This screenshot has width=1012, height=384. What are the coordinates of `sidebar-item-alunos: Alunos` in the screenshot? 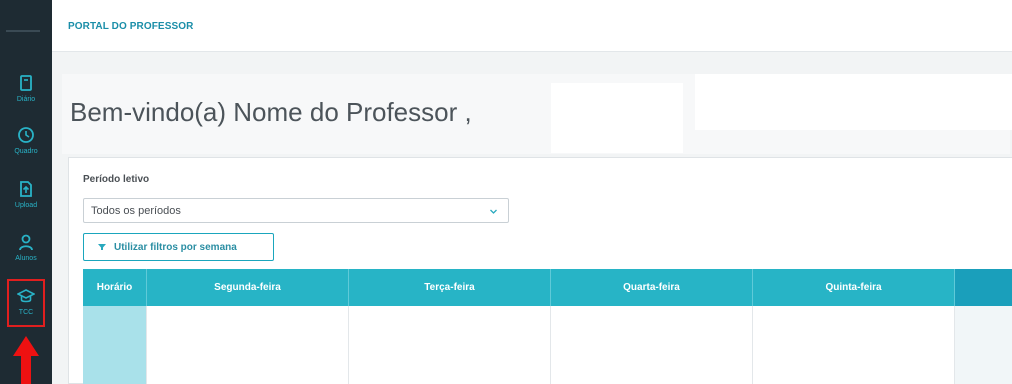 It's located at (26, 250).